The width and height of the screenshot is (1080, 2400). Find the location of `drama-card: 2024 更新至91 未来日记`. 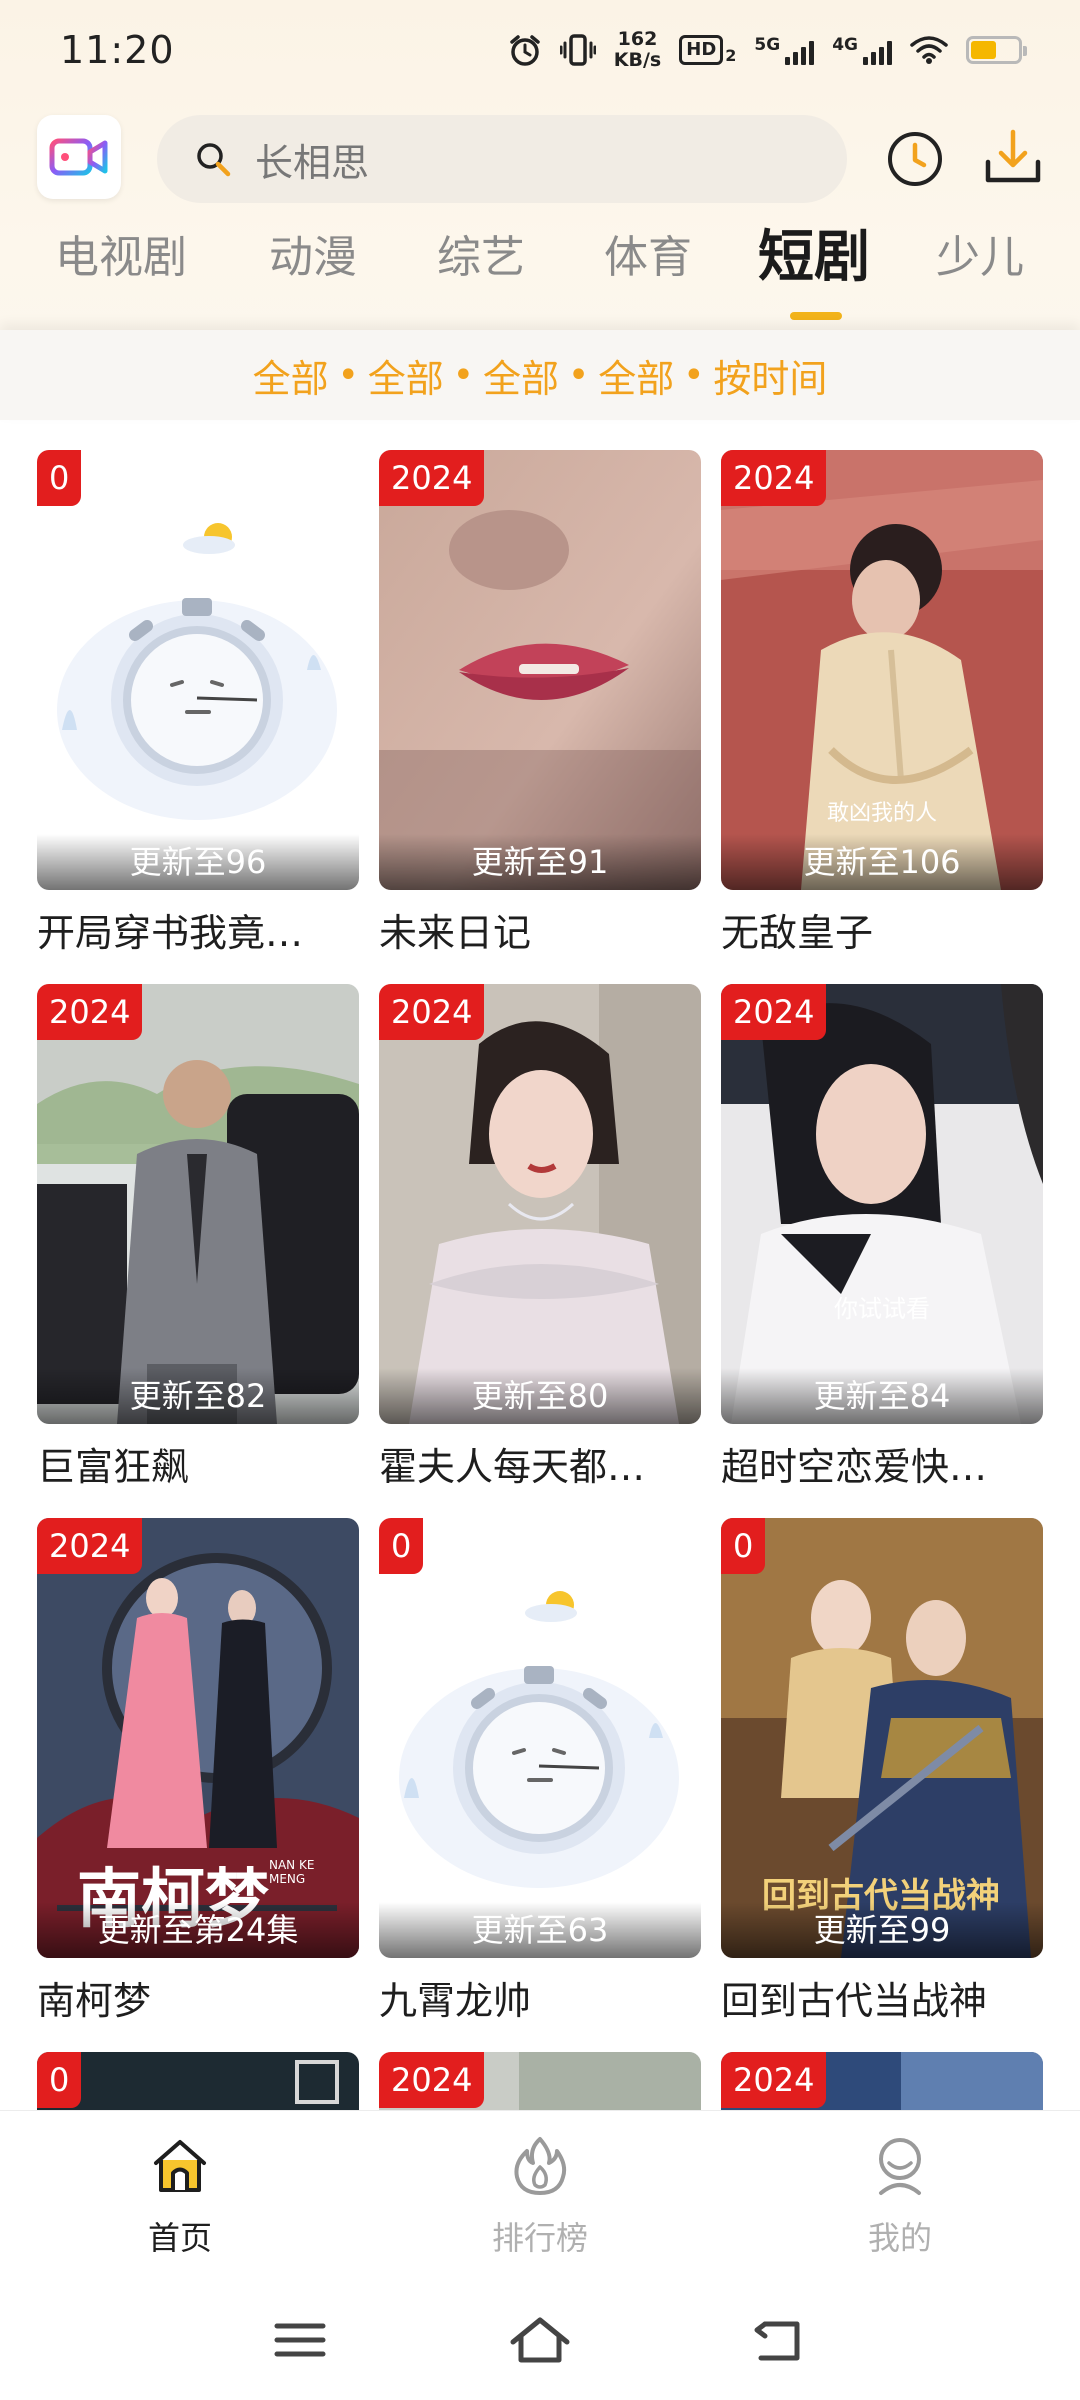

drama-card: 2024 更新至91 未来日记 is located at coordinates (540, 703).